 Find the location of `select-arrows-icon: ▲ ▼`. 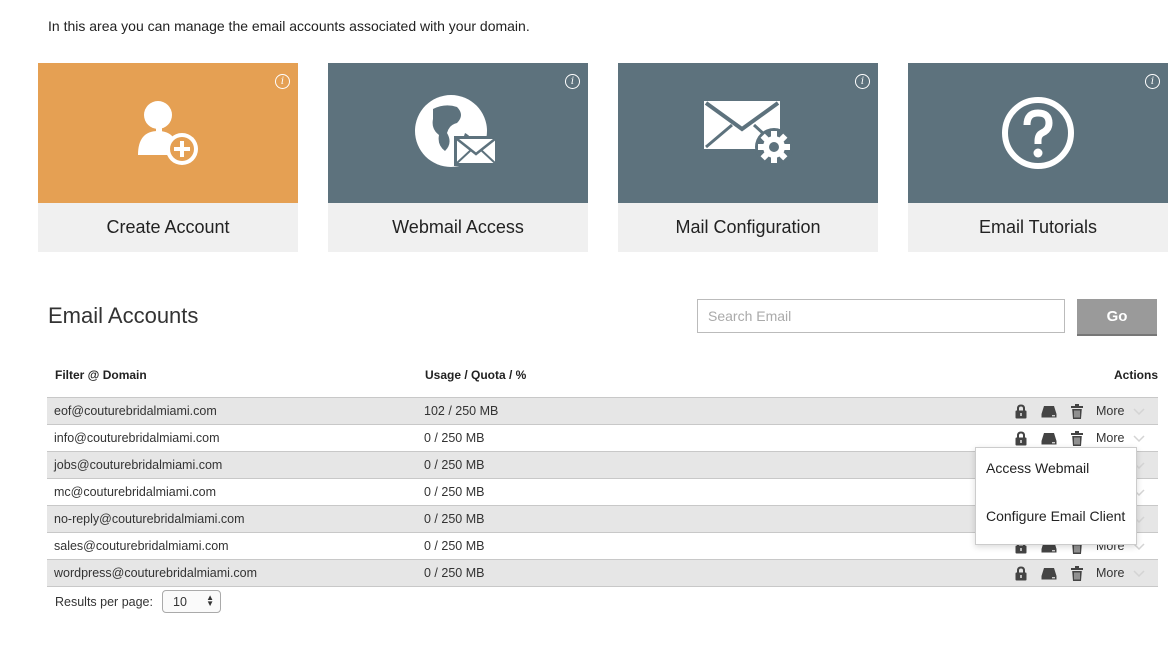

select-arrows-icon: ▲ ▼ is located at coordinates (210, 600).